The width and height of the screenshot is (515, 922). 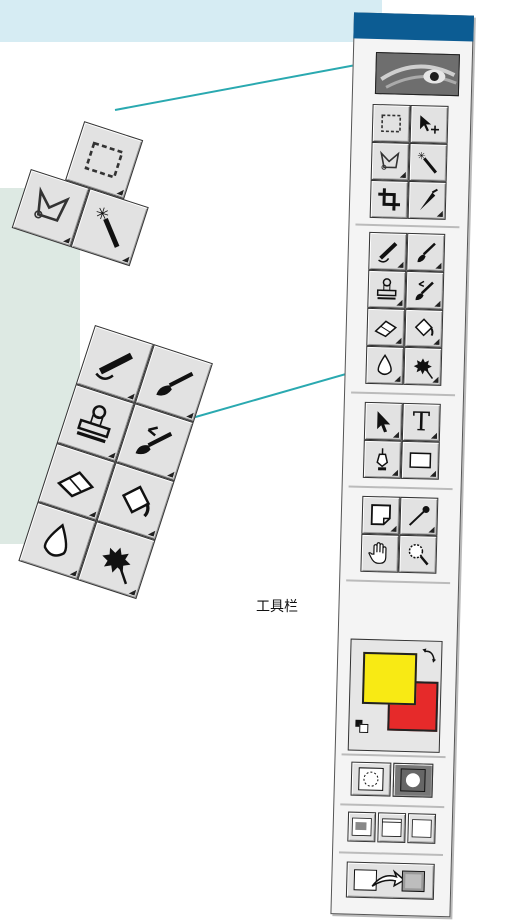 I want to click on move-icon, so click(x=429, y=124).